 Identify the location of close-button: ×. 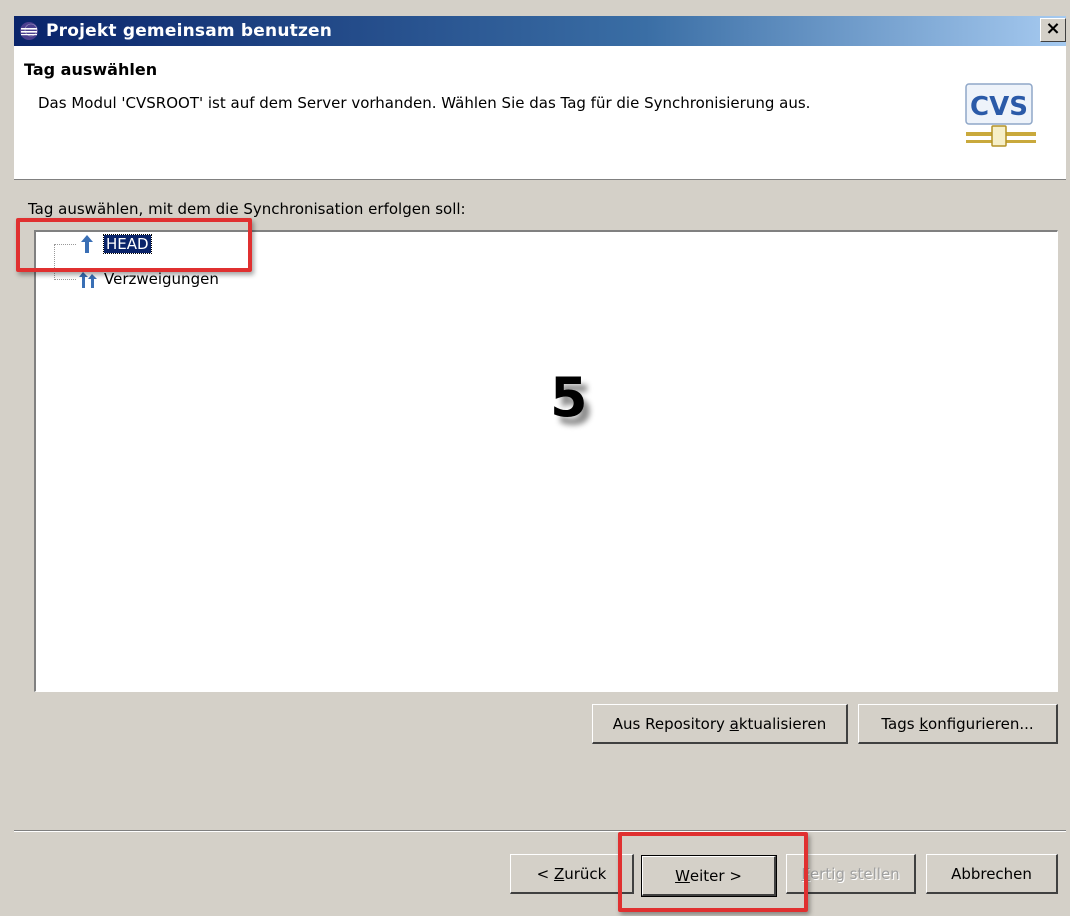
(1053, 30).